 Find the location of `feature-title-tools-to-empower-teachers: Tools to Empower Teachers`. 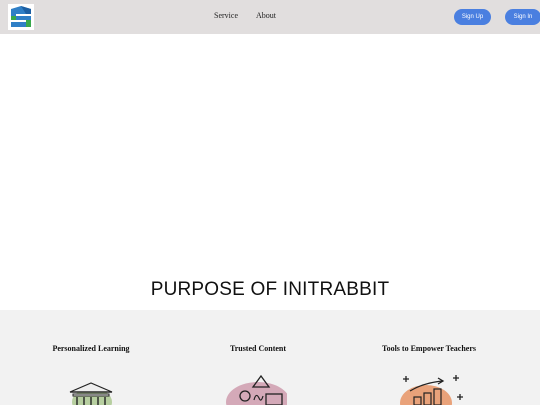

feature-title-tools-to-empower-teachers: Tools to Empower Teachers is located at coordinates (428, 348).